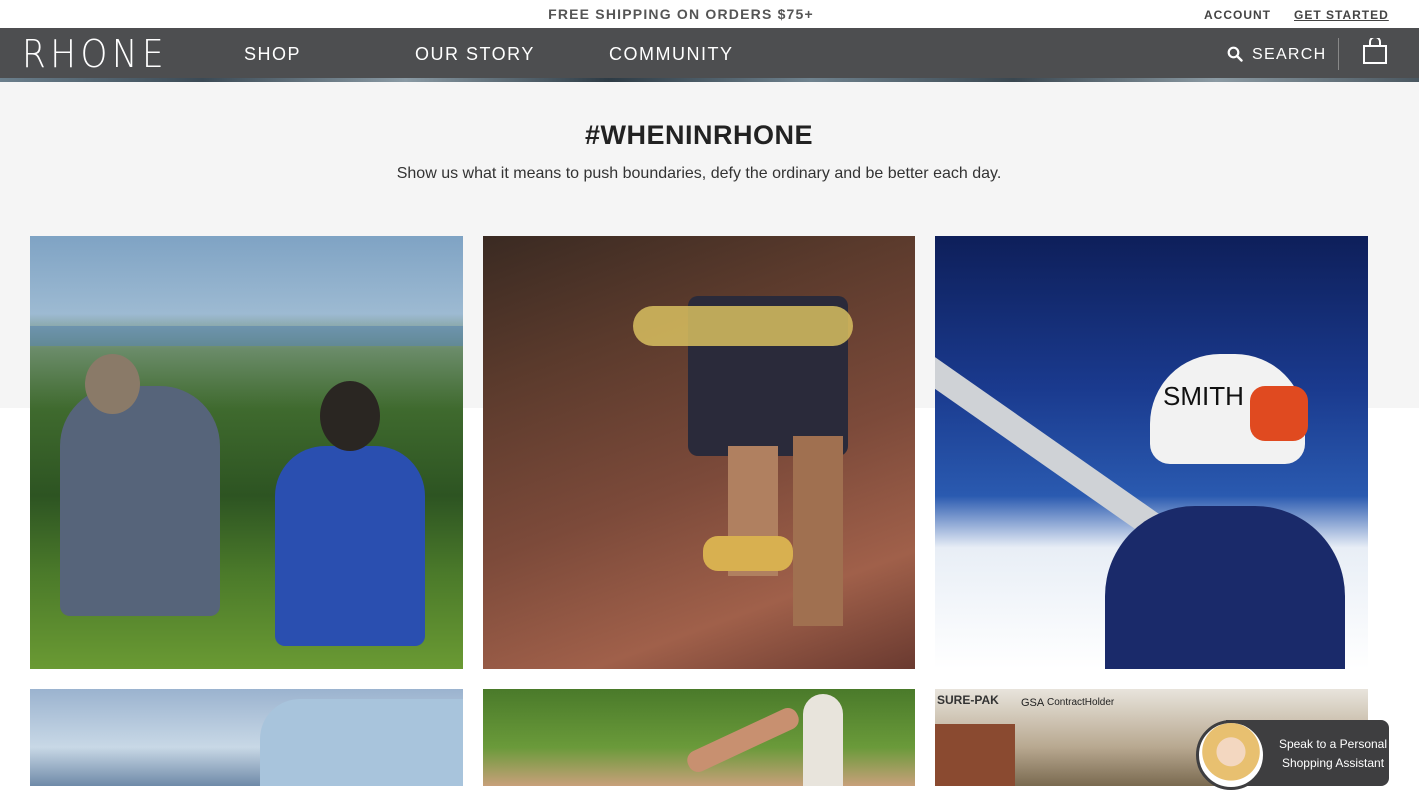 Image resolution: width=1419 pixels, height=790 pixels. Describe the element at coordinates (1279, 413) in the screenshot. I see `goggles` at that location.